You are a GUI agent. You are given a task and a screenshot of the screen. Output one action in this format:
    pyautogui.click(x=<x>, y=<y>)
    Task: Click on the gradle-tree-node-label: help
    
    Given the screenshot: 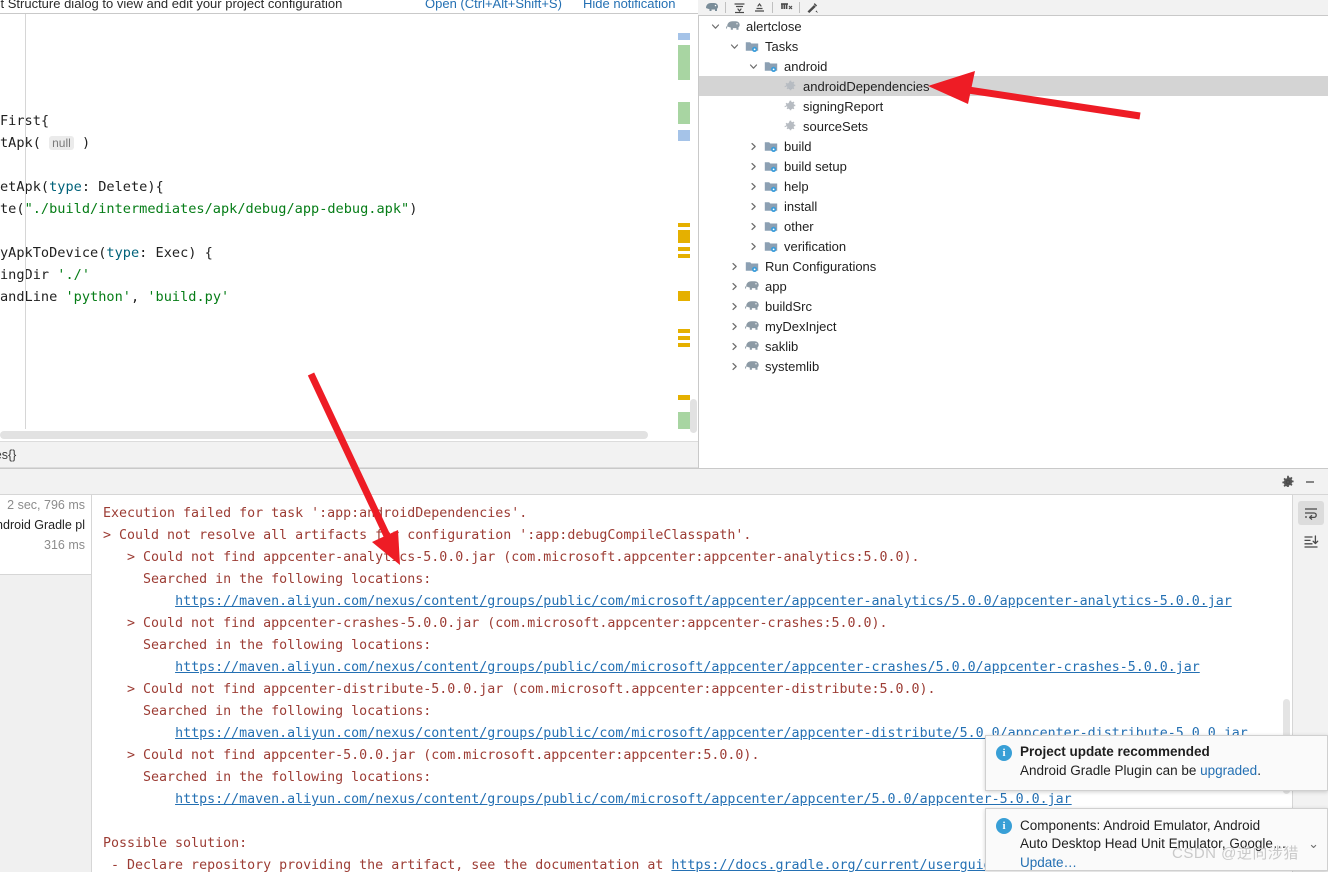 What is the action you would take?
    pyautogui.click(x=796, y=186)
    